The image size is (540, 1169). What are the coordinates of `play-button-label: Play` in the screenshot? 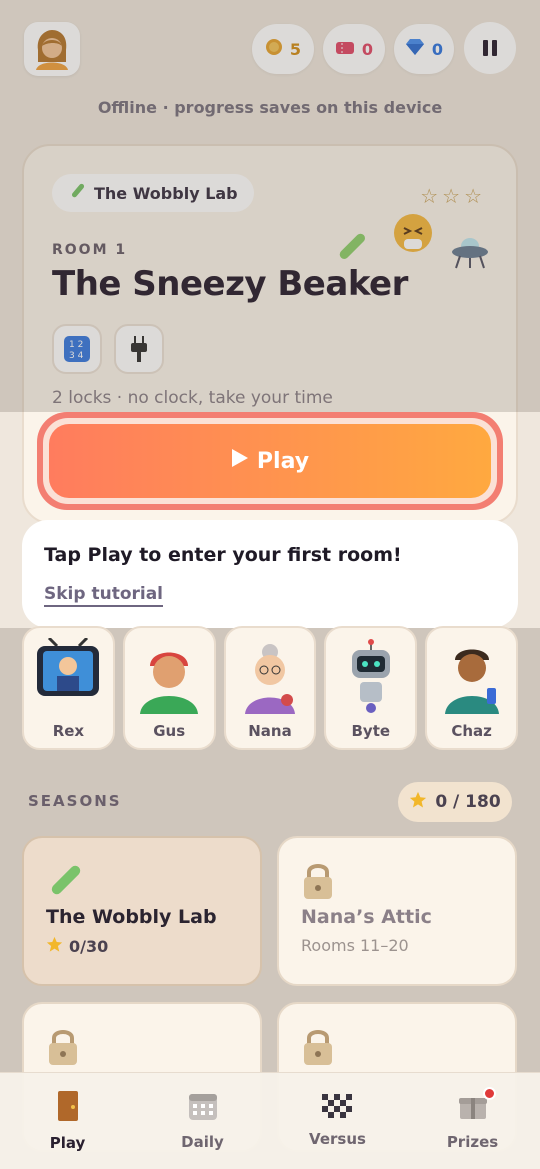 It's located at (283, 461).